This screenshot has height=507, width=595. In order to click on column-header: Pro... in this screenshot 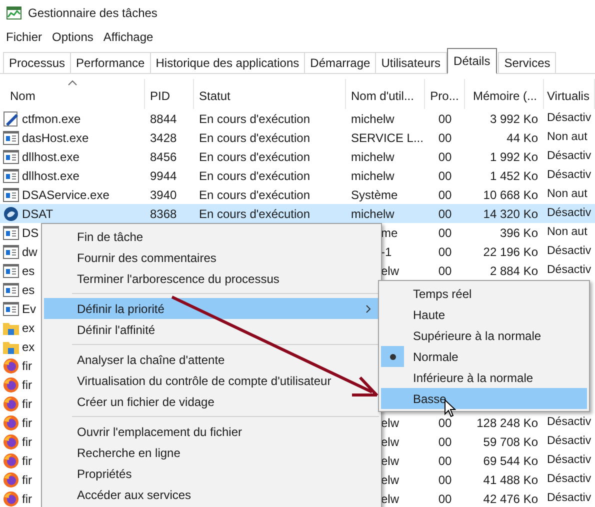, I will do `click(445, 94)`.